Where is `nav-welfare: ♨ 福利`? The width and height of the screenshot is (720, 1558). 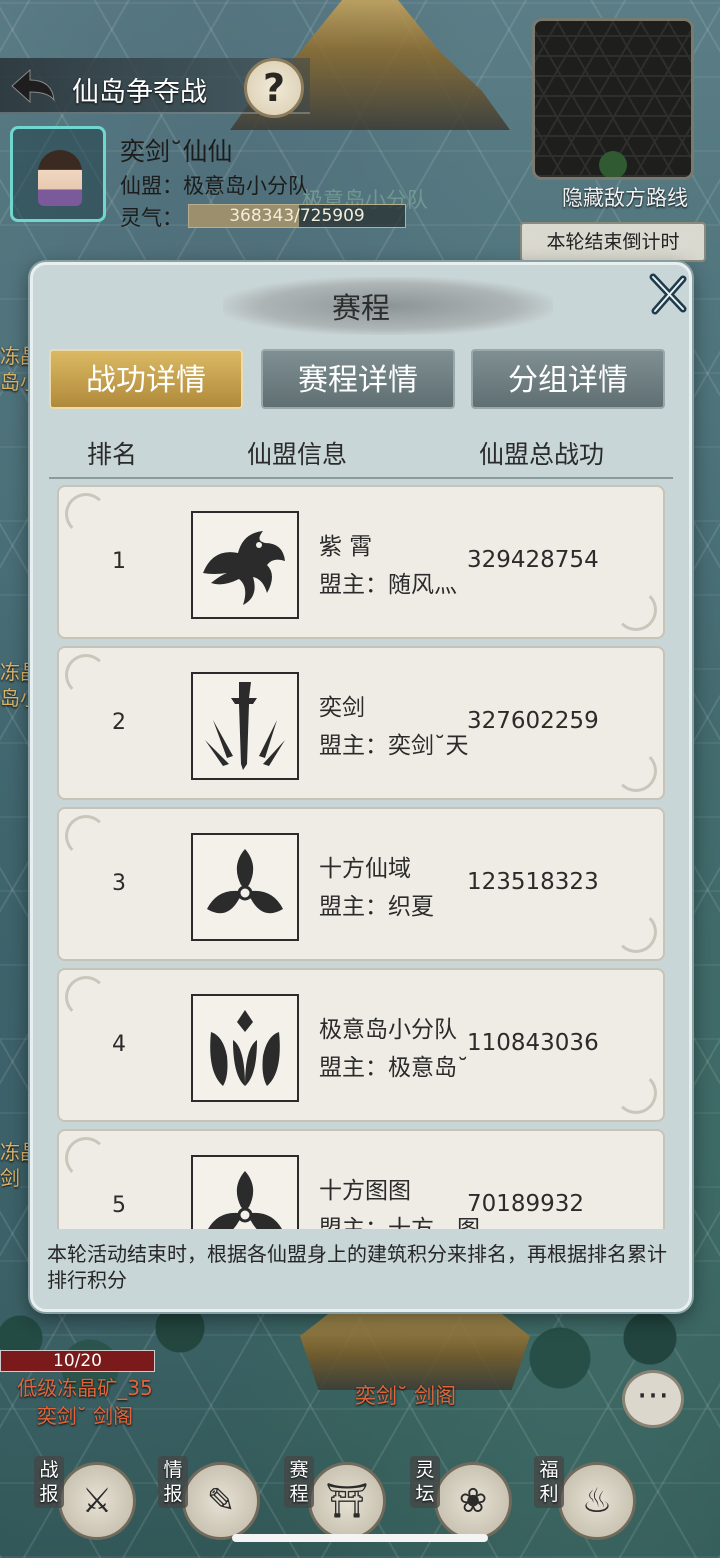 nav-welfare: ♨ 福利 is located at coordinates (596, 1495).